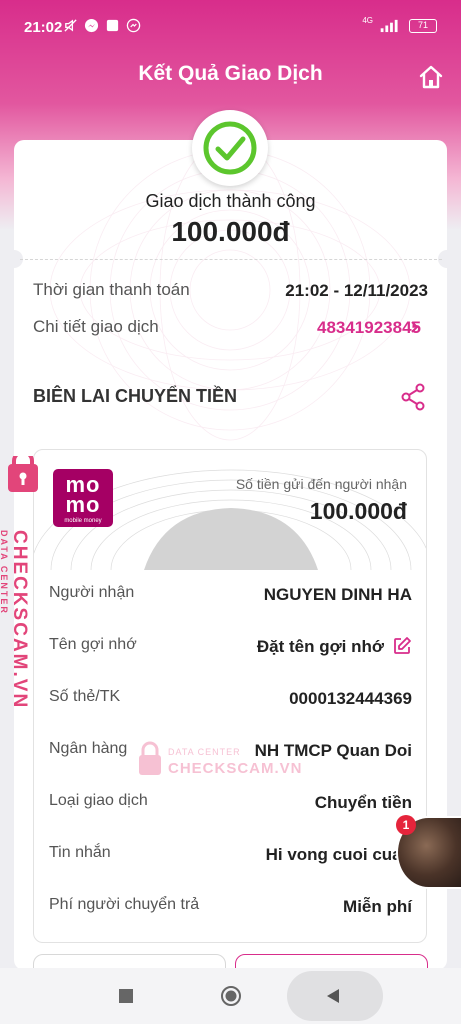  Describe the element at coordinates (367, 20) in the screenshot. I see `network-type: 4G` at that location.